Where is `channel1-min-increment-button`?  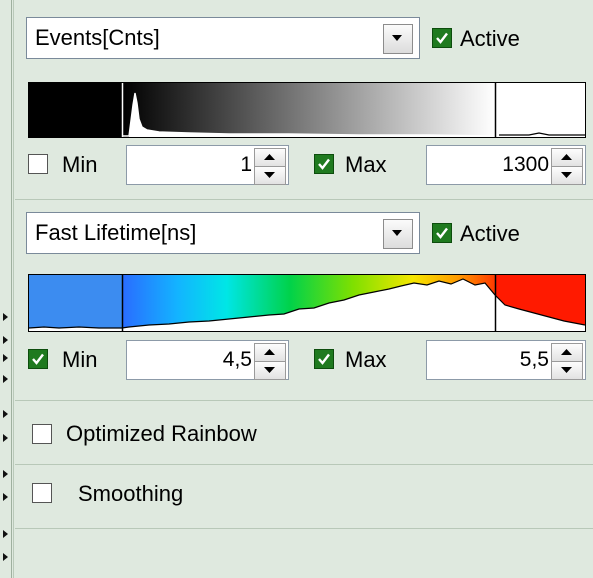 channel1-min-increment-button is located at coordinates (270, 157).